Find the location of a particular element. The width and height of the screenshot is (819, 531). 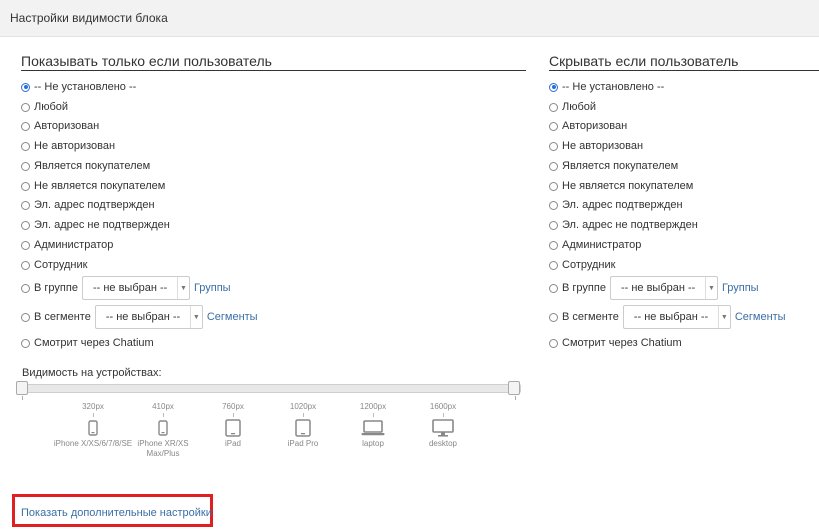

show-option-authorized: Авторизован is located at coordinates (60, 126).